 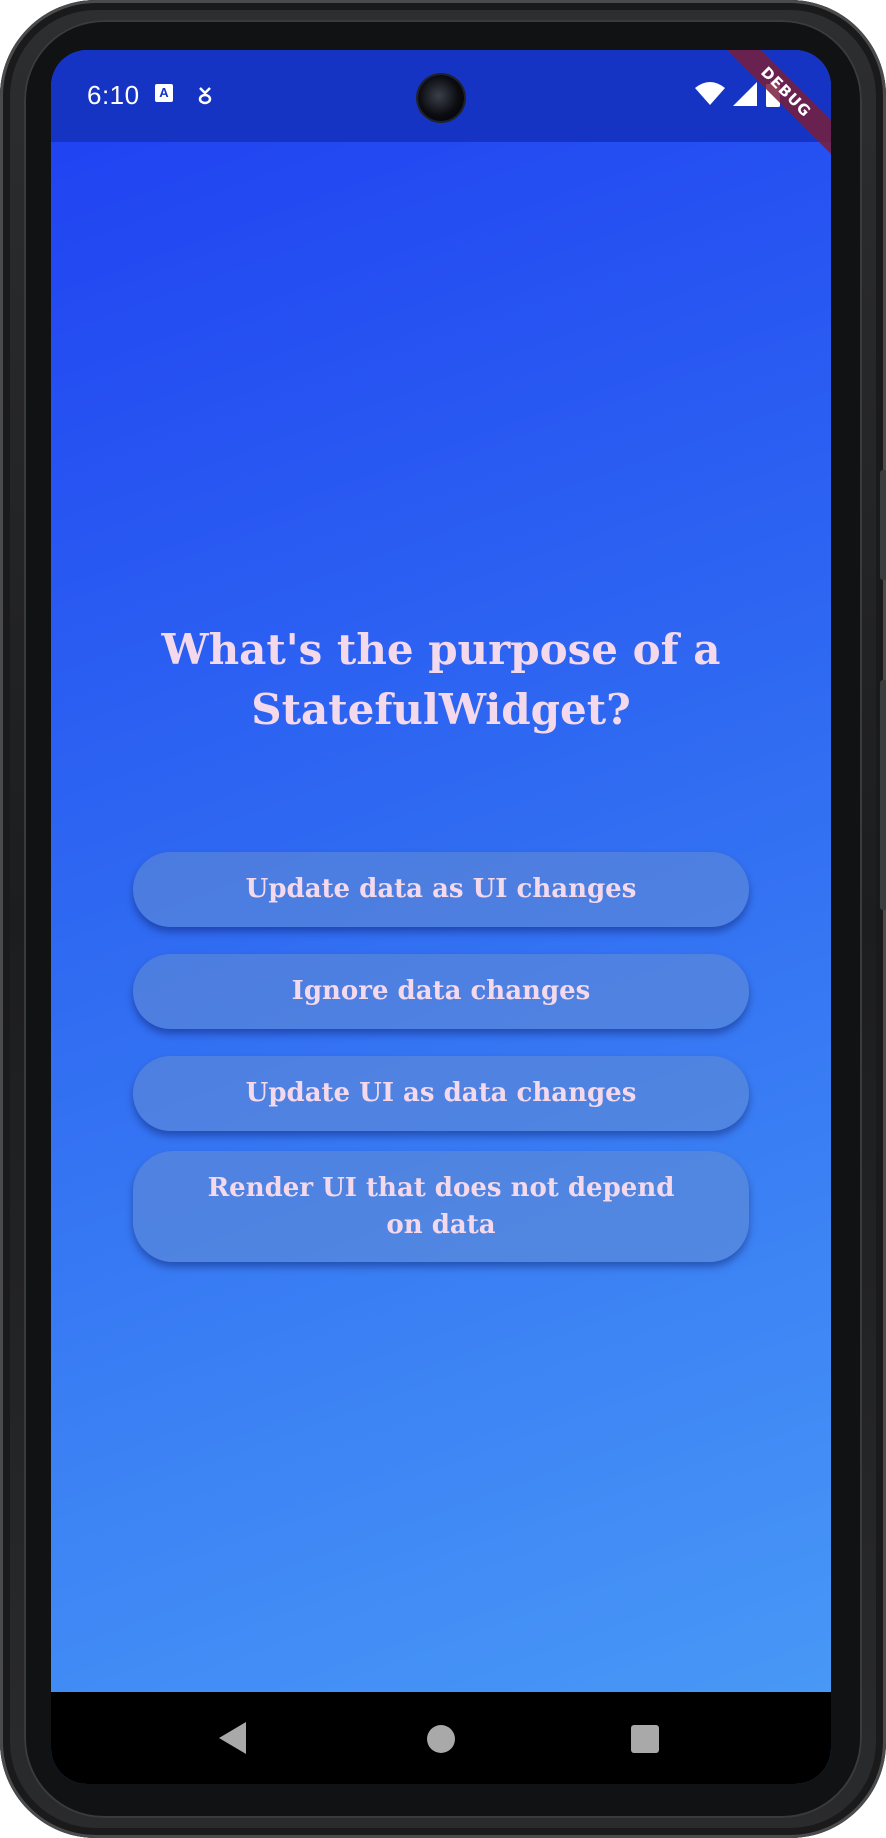 What do you see at coordinates (441, 991) in the screenshot?
I see `answer-button-2: Ignore data changes` at bounding box center [441, 991].